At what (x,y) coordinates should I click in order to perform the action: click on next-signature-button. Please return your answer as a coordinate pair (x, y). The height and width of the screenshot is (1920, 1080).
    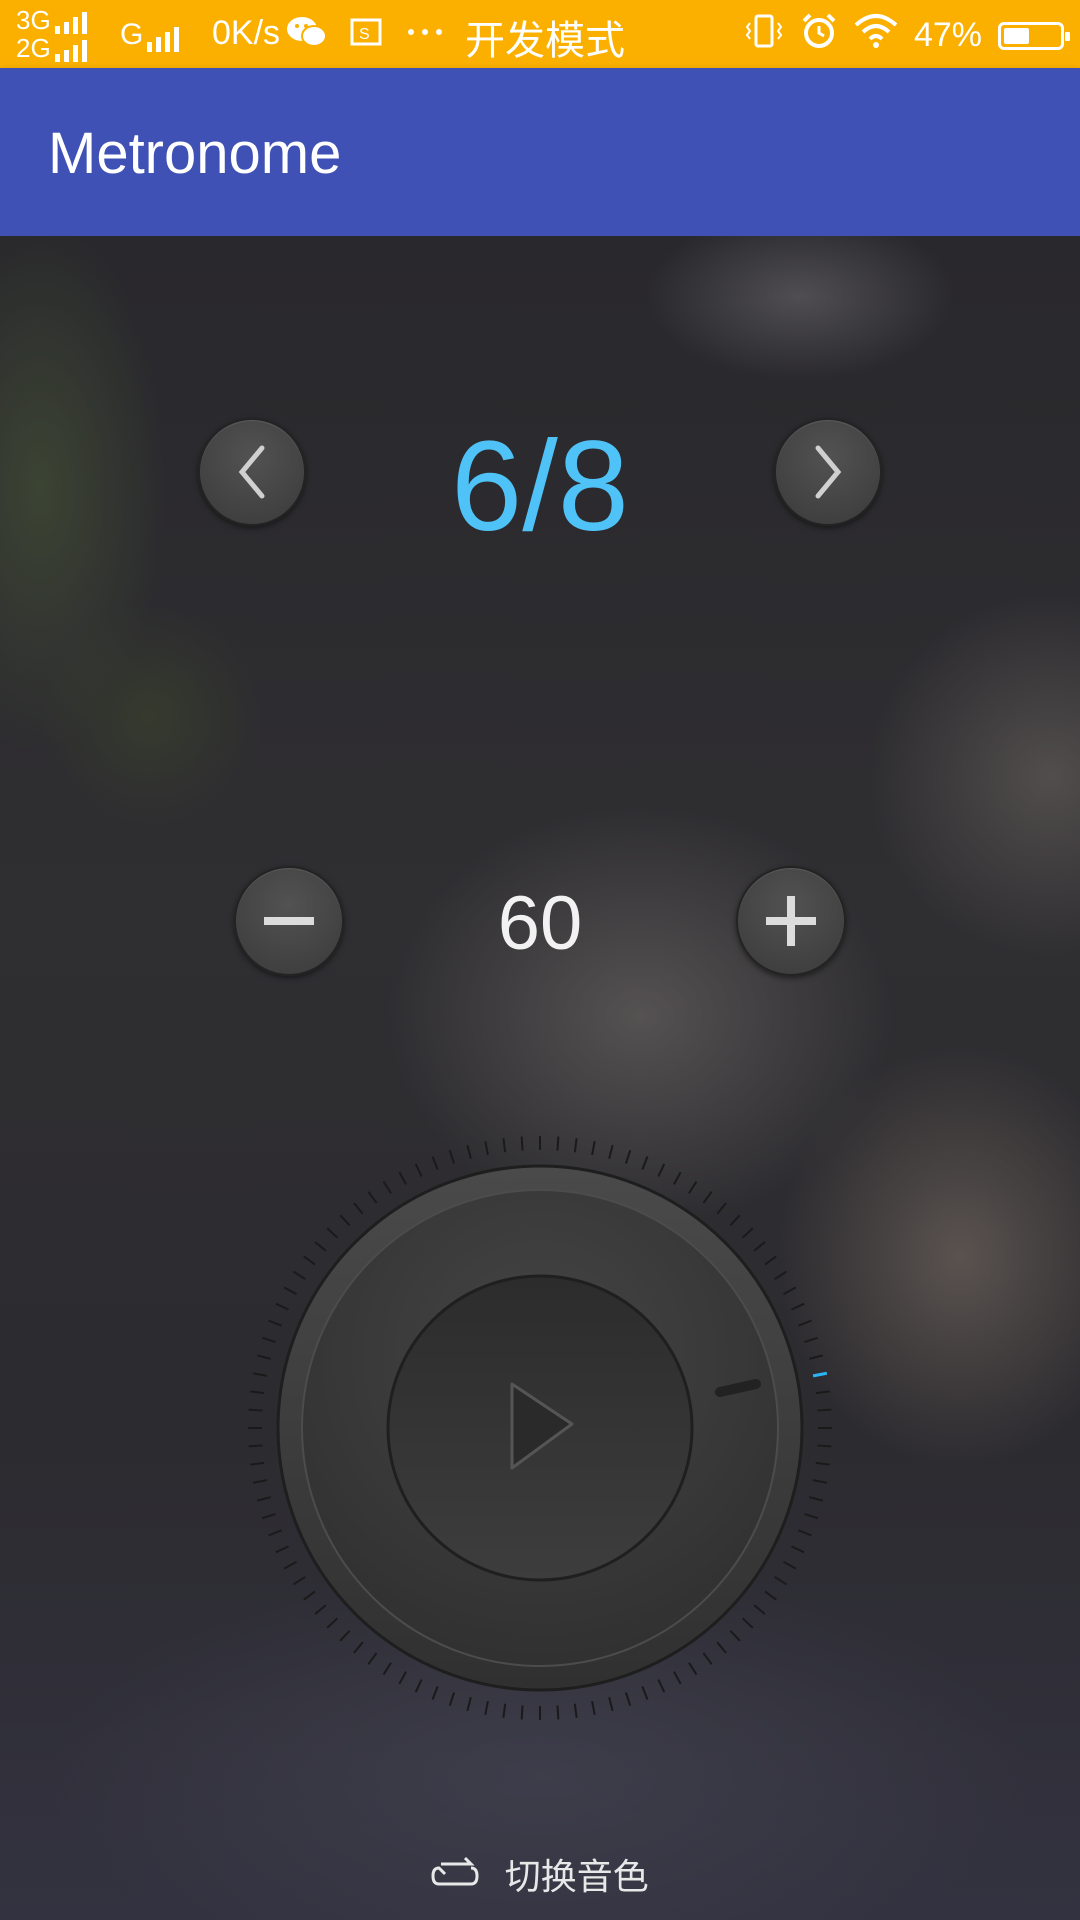
    Looking at the image, I should click on (828, 472).